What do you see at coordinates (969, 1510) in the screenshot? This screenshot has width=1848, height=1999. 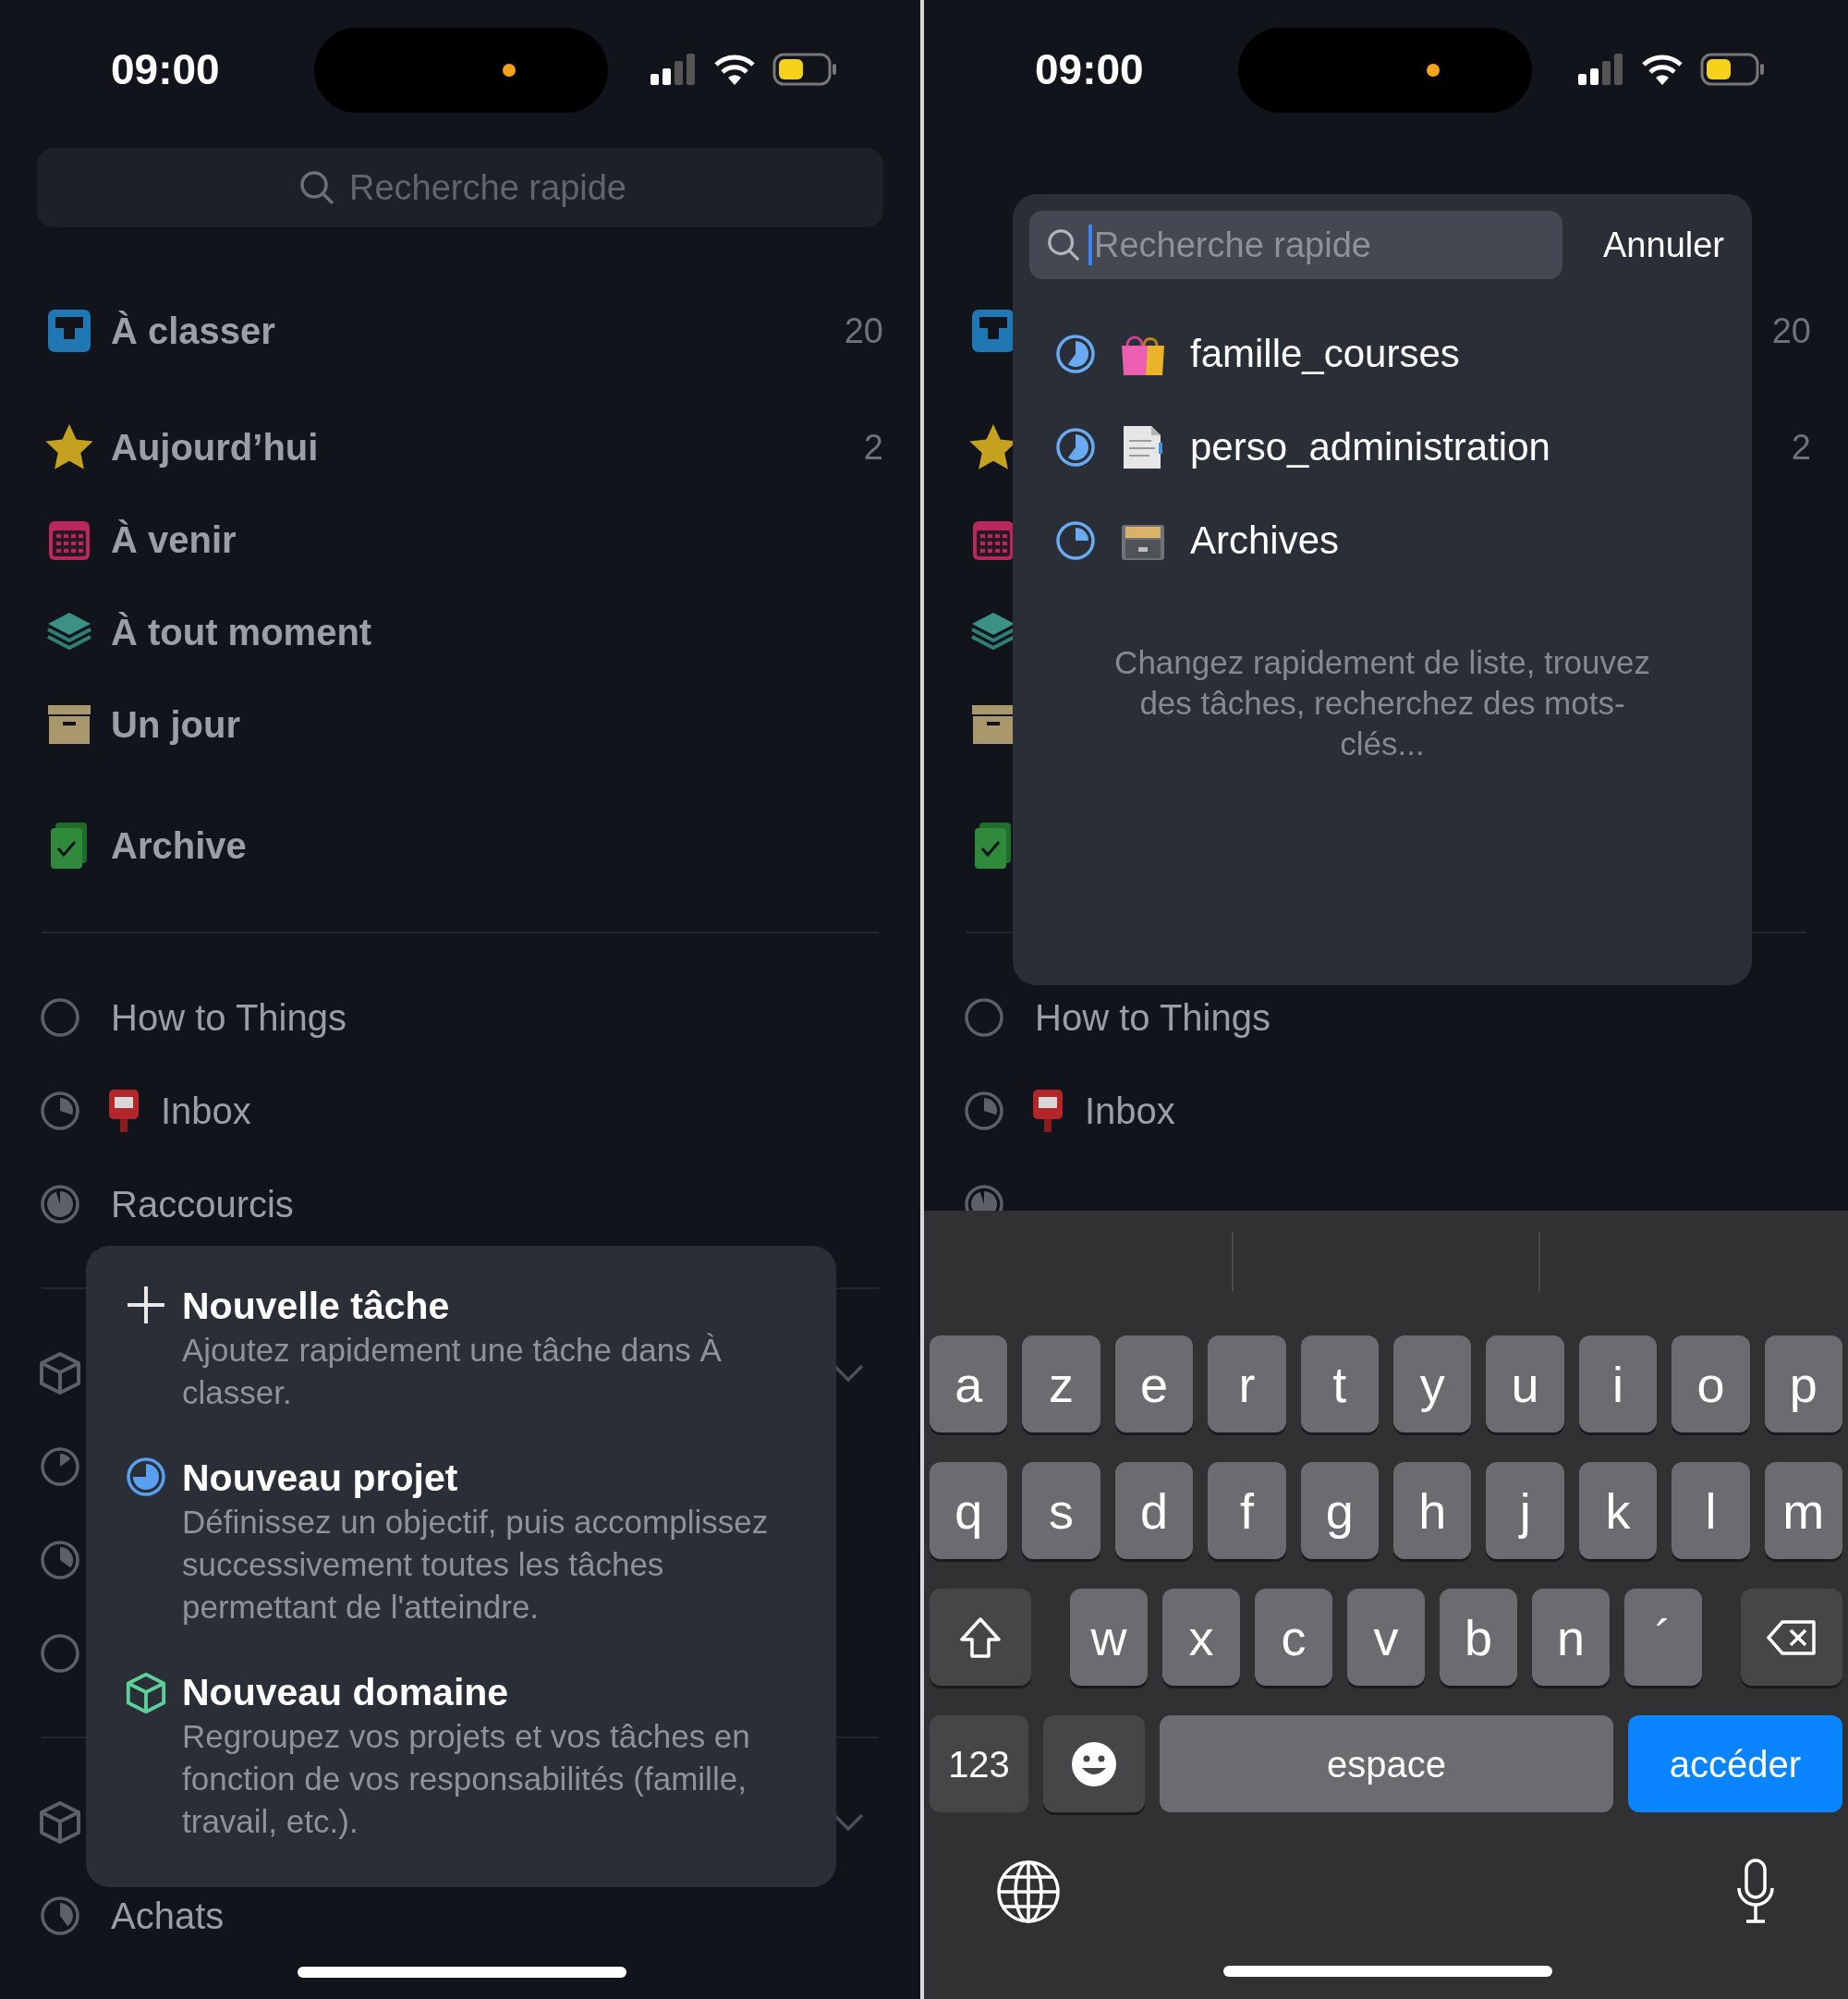 I see `keyboard-key: q` at bounding box center [969, 1510].